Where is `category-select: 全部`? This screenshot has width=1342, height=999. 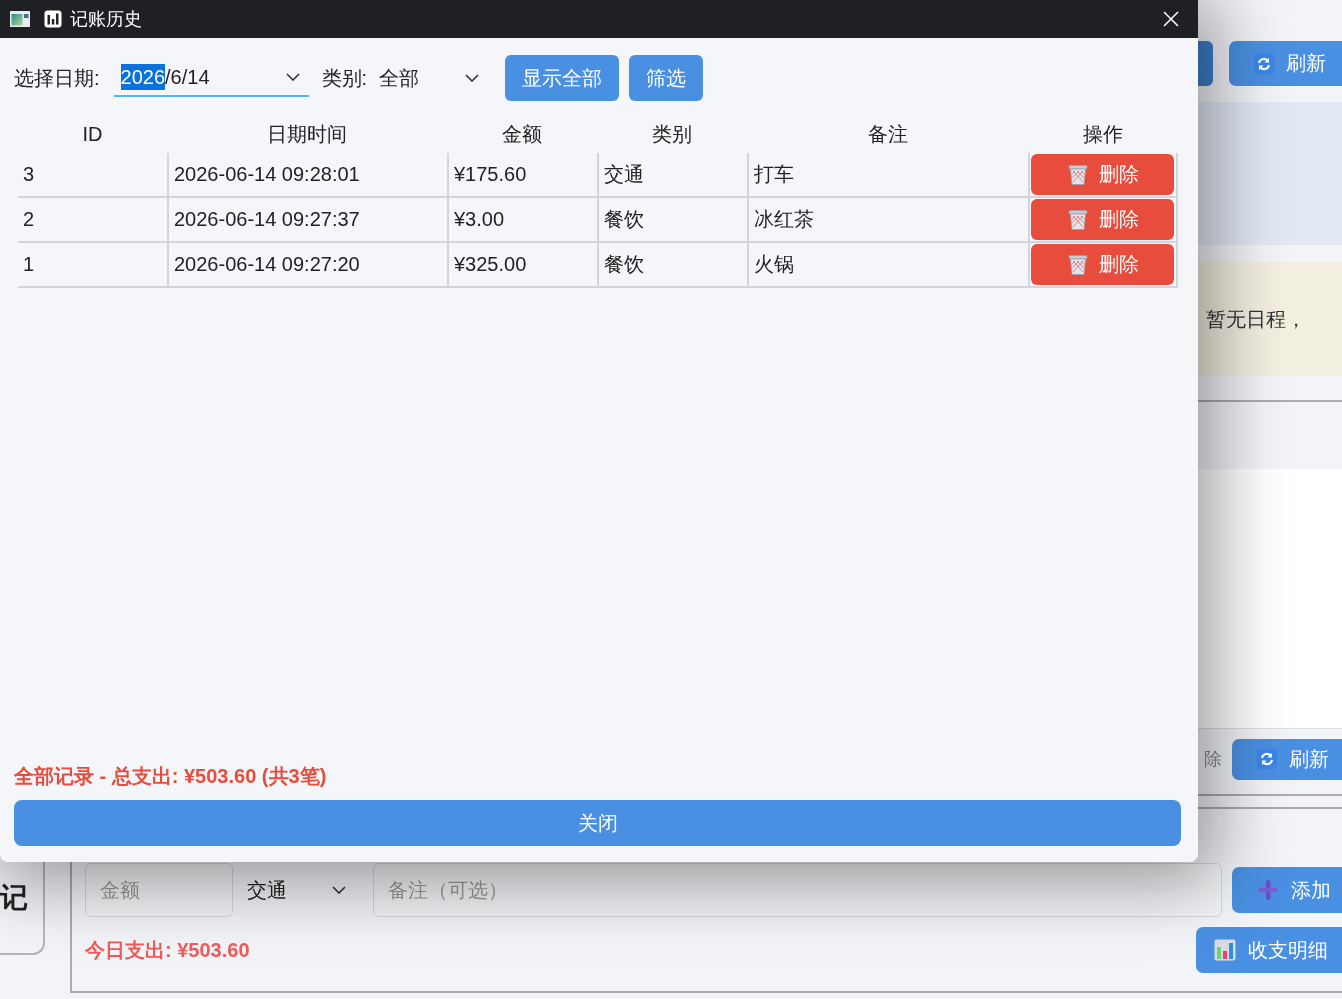 category-select: 全部 is located at coordinates (430, 78).